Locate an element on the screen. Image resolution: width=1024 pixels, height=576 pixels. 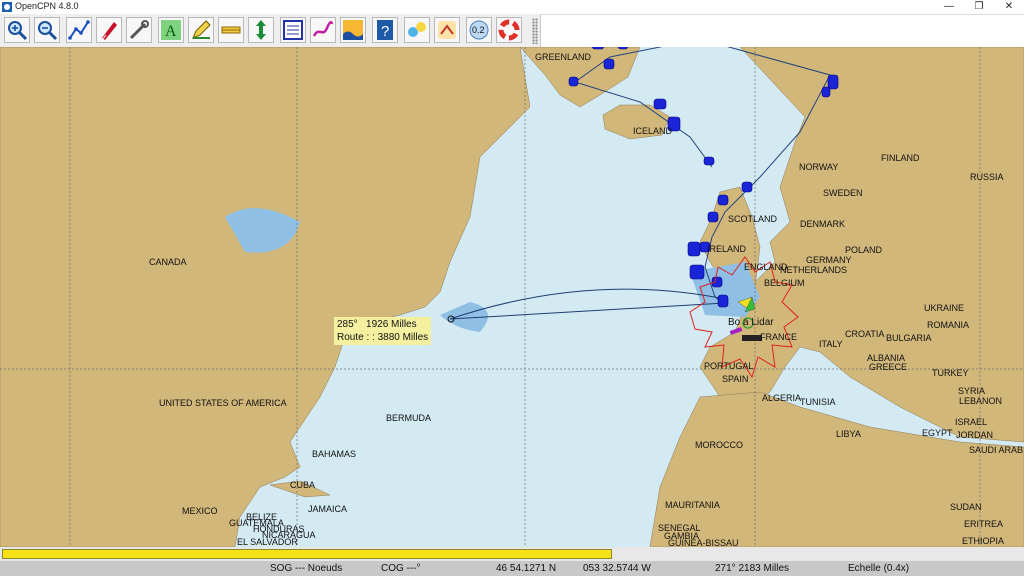
progress-track is located at coordinates (307, 554).